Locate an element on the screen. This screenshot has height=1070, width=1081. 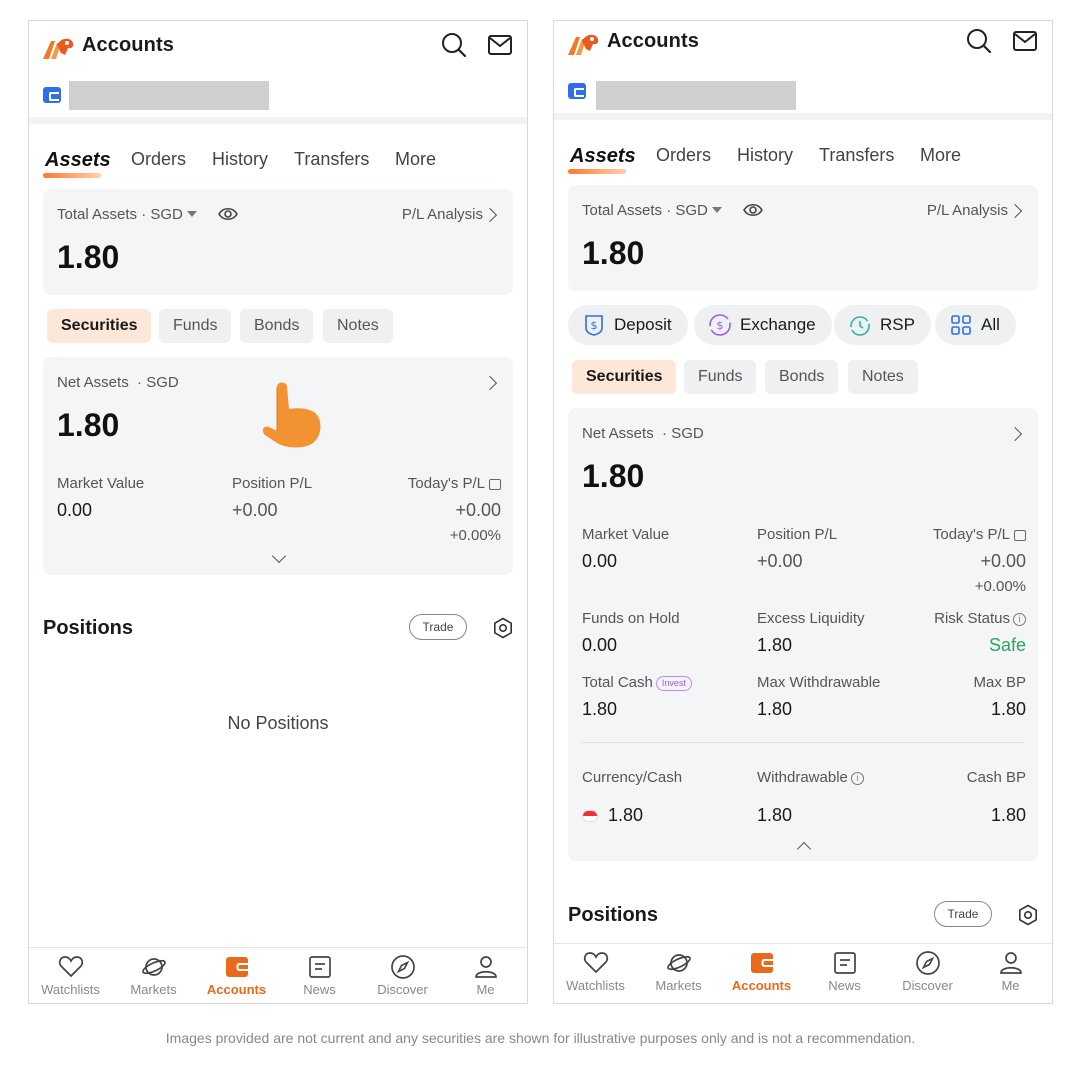
alarm-icon is located at coordinates (860, 326).